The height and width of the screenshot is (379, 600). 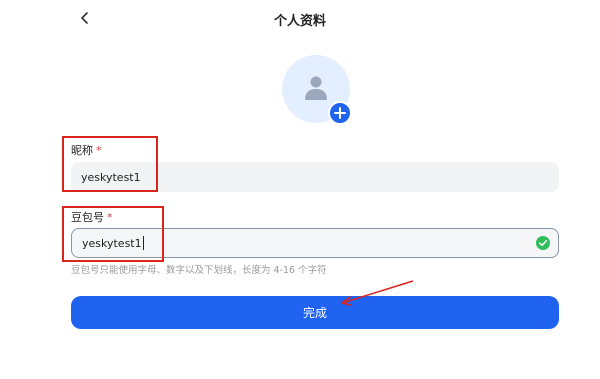 What do you see at coordinates (110, 164) in the screenshot?
I see `annotation-box-nickname` at bounding box center [110, 164].